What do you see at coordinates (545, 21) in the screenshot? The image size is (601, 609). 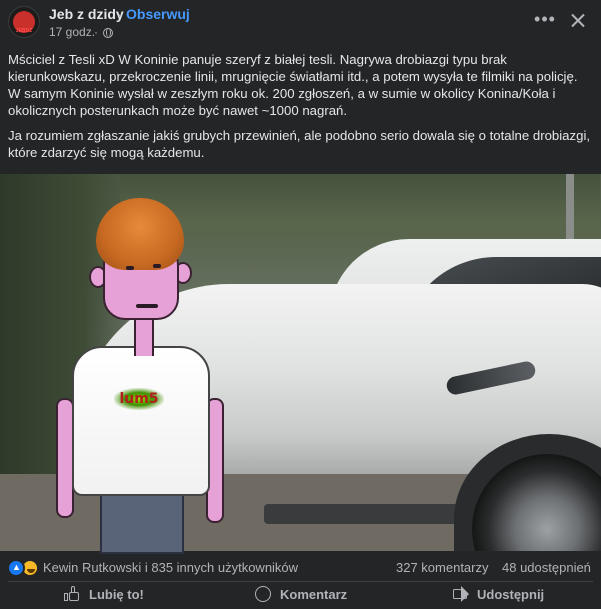 I see `more-options-icon: •••` at bounding box center [545, 21].